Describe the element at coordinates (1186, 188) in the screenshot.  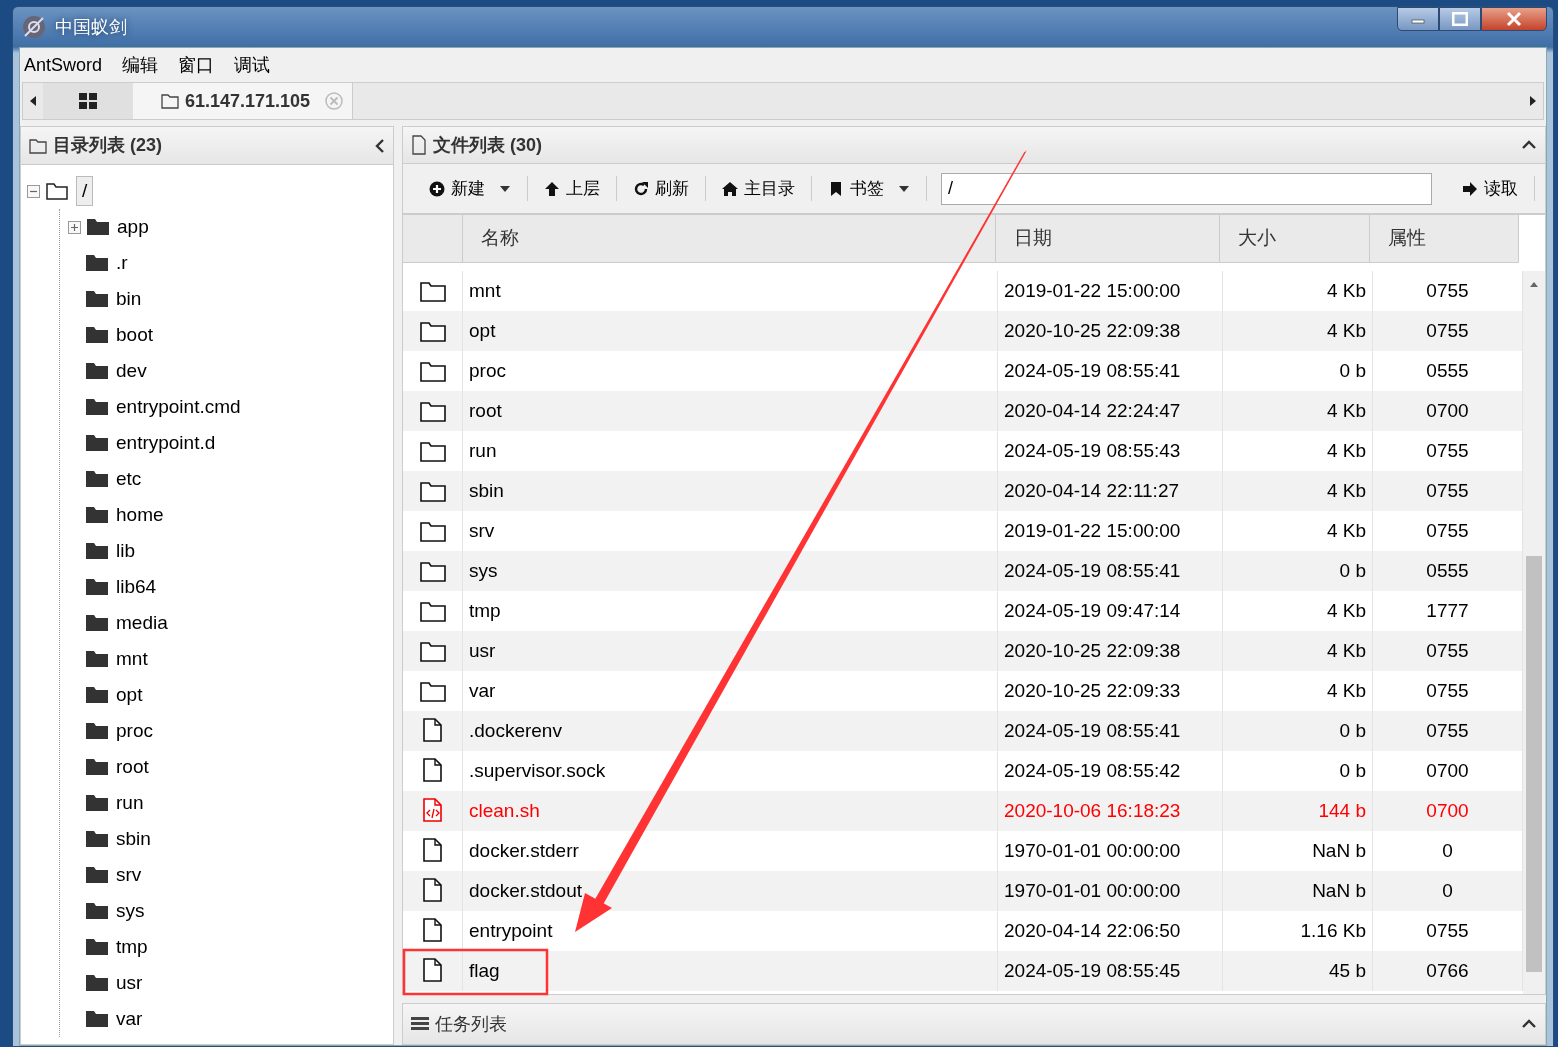
I see `path-field: /` at that location.